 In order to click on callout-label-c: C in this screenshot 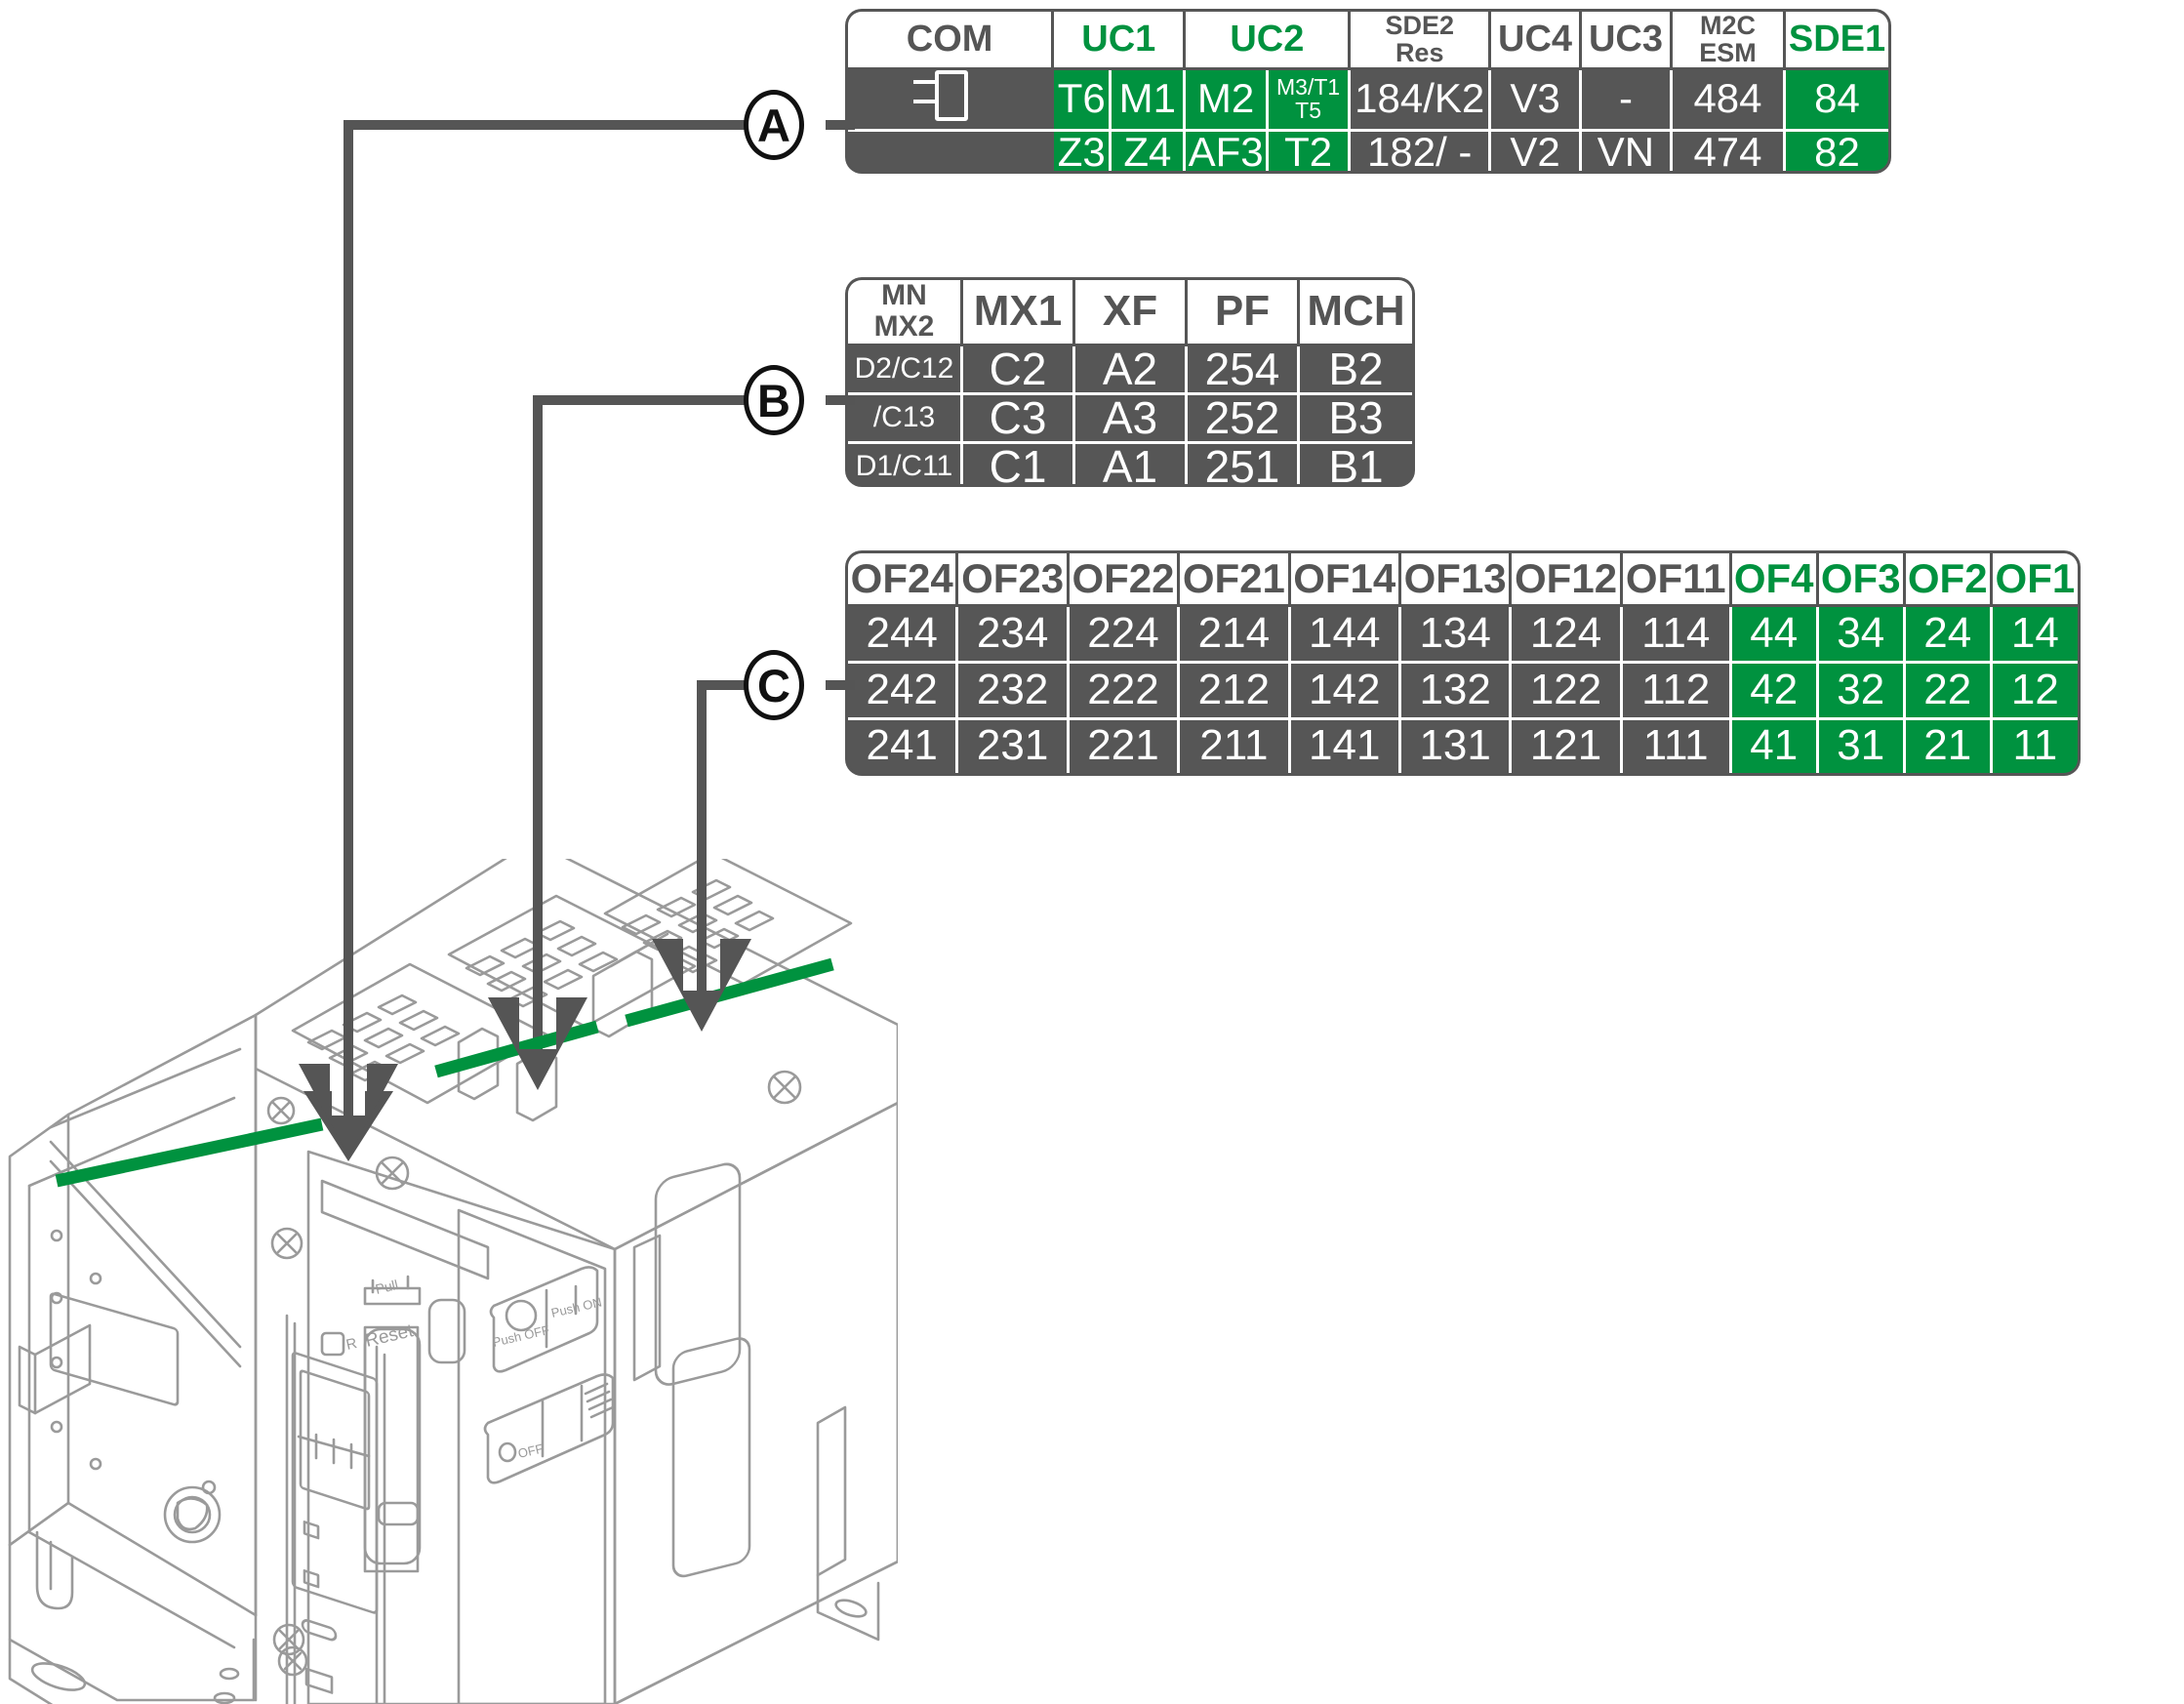, I will do `click(773, 685)`.